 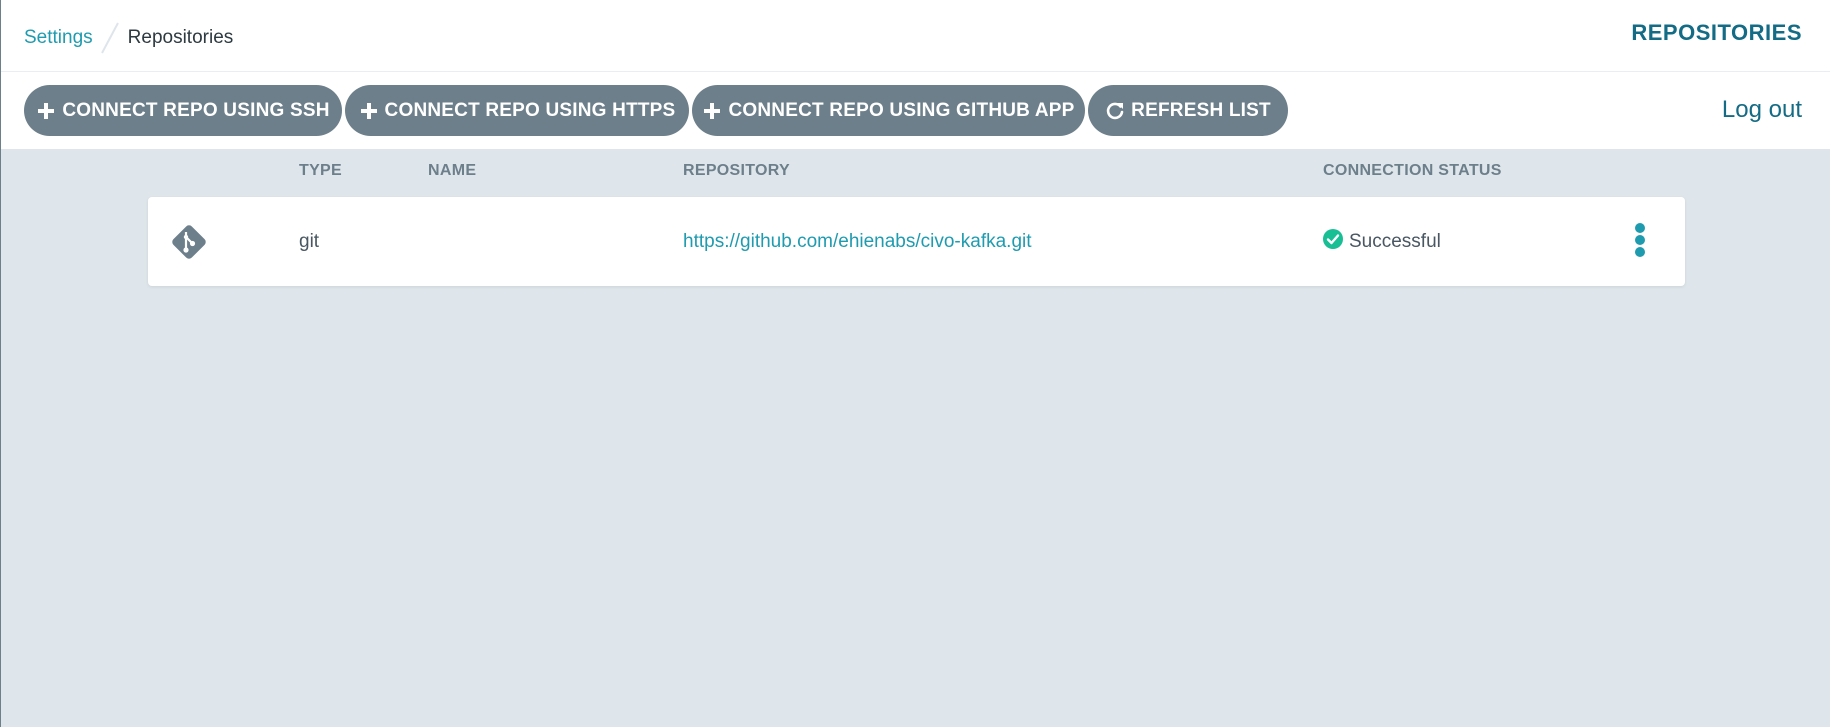 What do you see at coordinates (1395, 241) in the screenshot?
I see `connection-status-text: Successful` at bounding box center [1395, 241].